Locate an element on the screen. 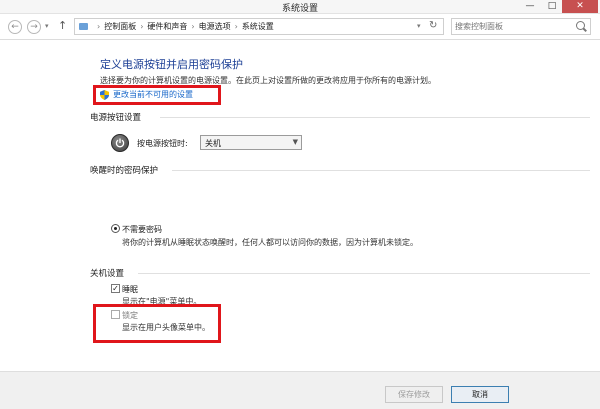 This screenshot has width=600, height=409. breadcrumb: › 控制面板 › 硬件和声音 › 电源选项 › 系统设置 is located at coordinates (183, 26).